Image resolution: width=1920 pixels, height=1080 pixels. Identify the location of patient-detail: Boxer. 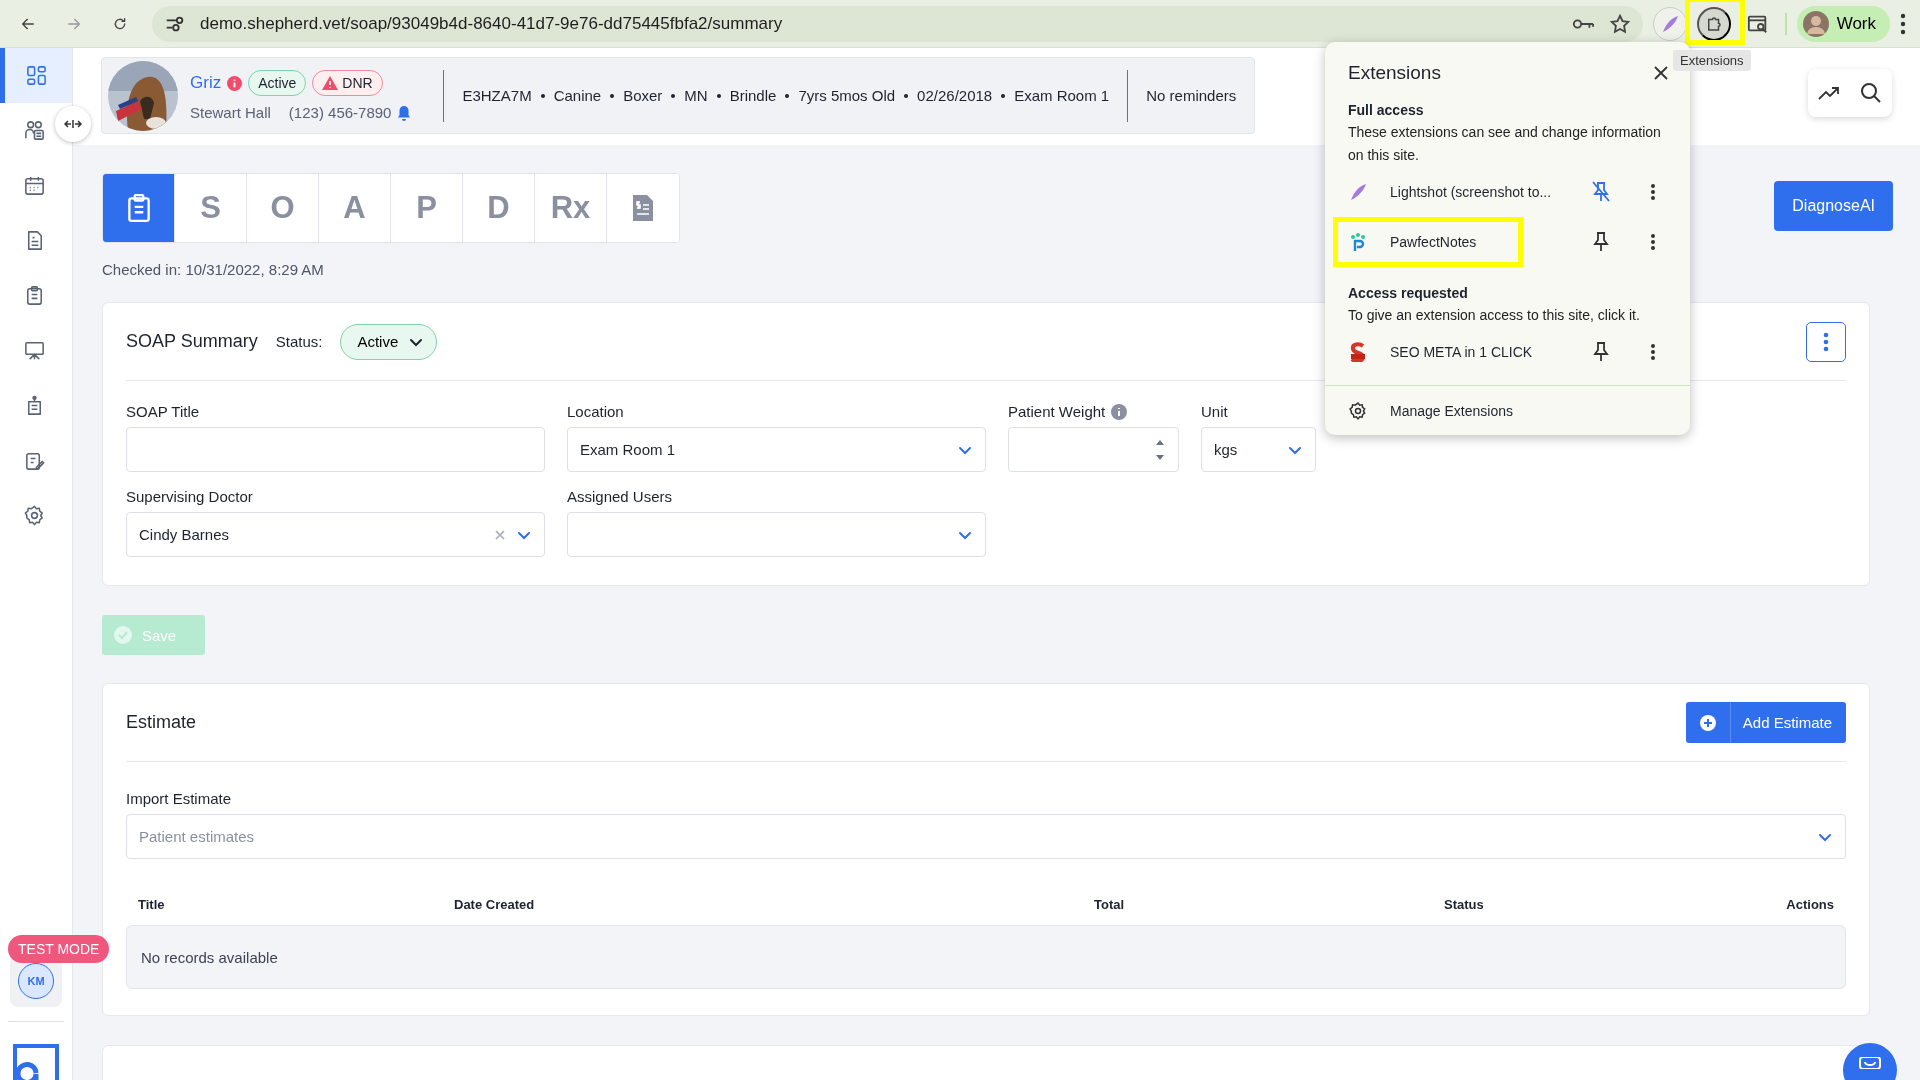
(643, 95).